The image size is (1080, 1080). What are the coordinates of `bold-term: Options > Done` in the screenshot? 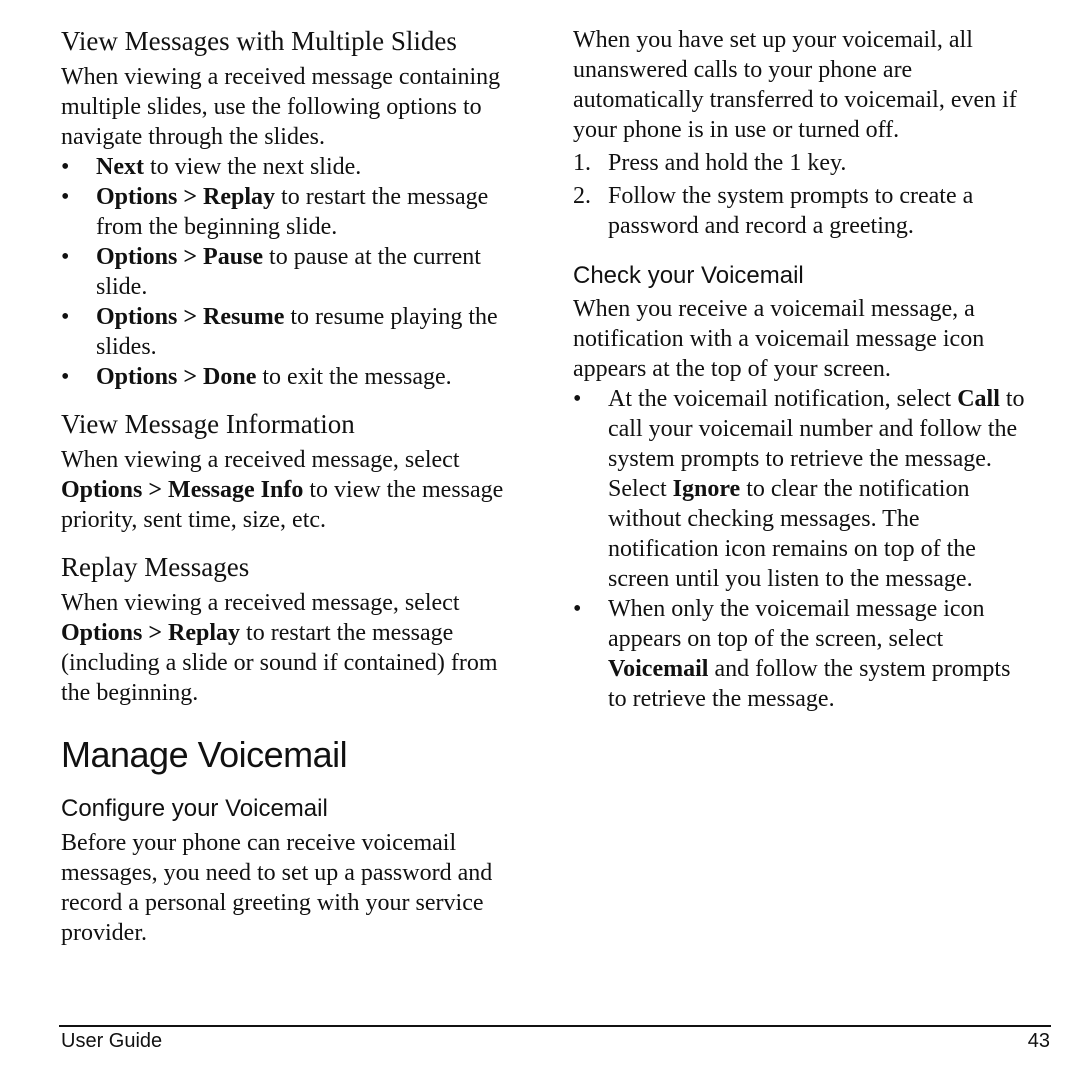 It's located at (176, 377).